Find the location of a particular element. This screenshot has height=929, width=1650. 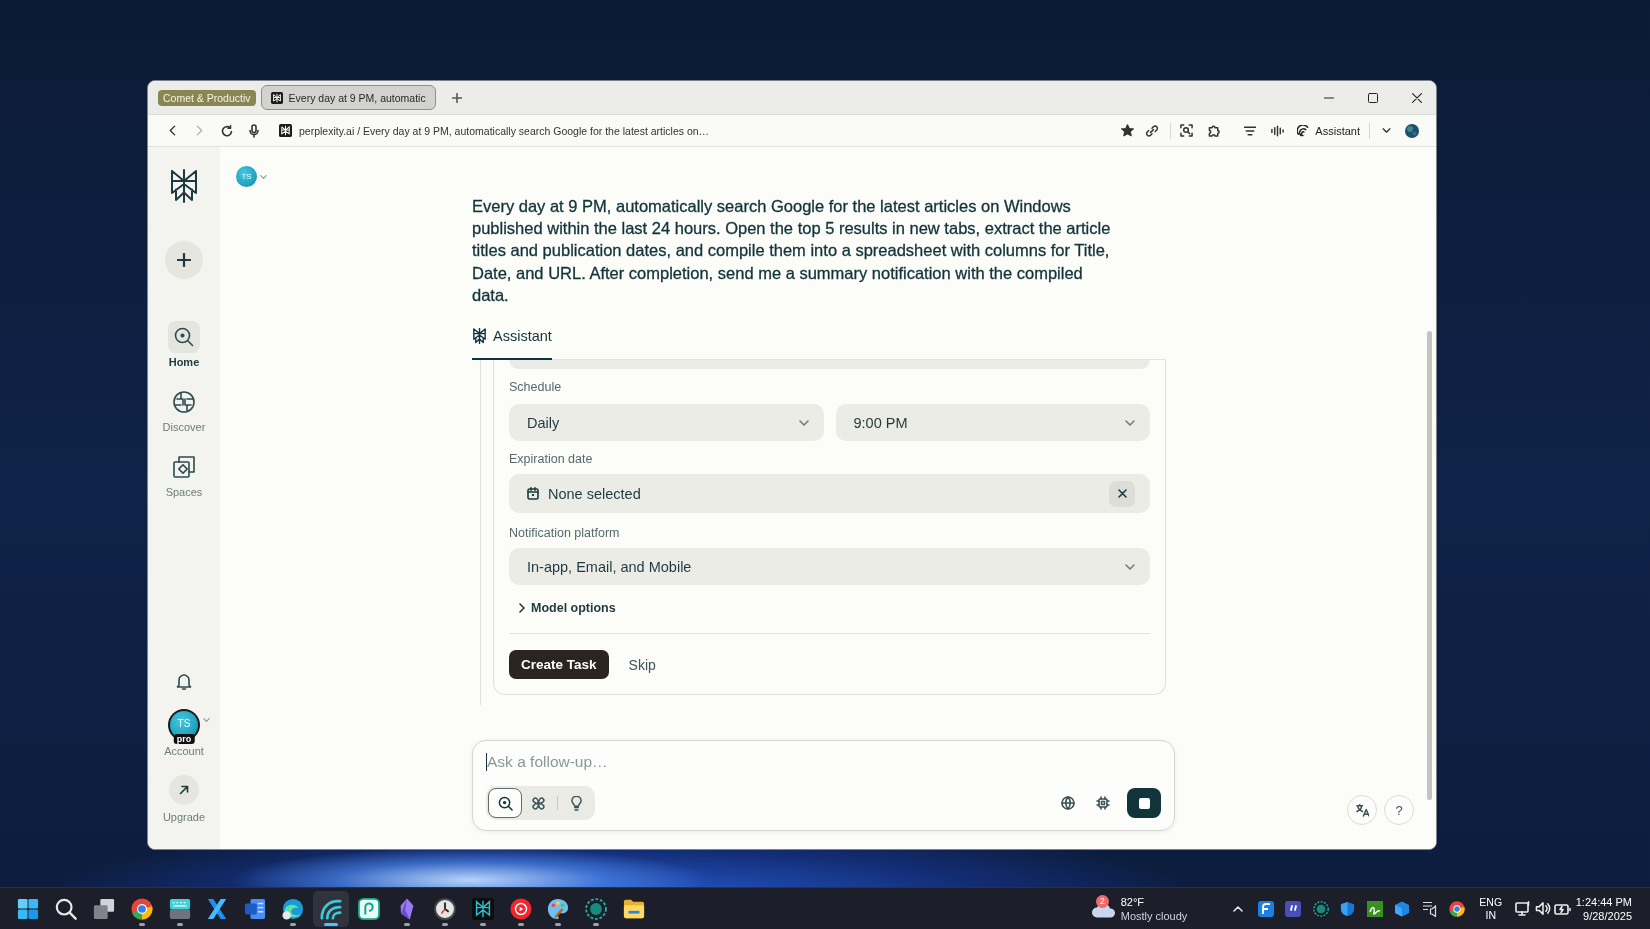

browser-tab: Every day at 9 PM, automatic is located at coordinates (348, 97).